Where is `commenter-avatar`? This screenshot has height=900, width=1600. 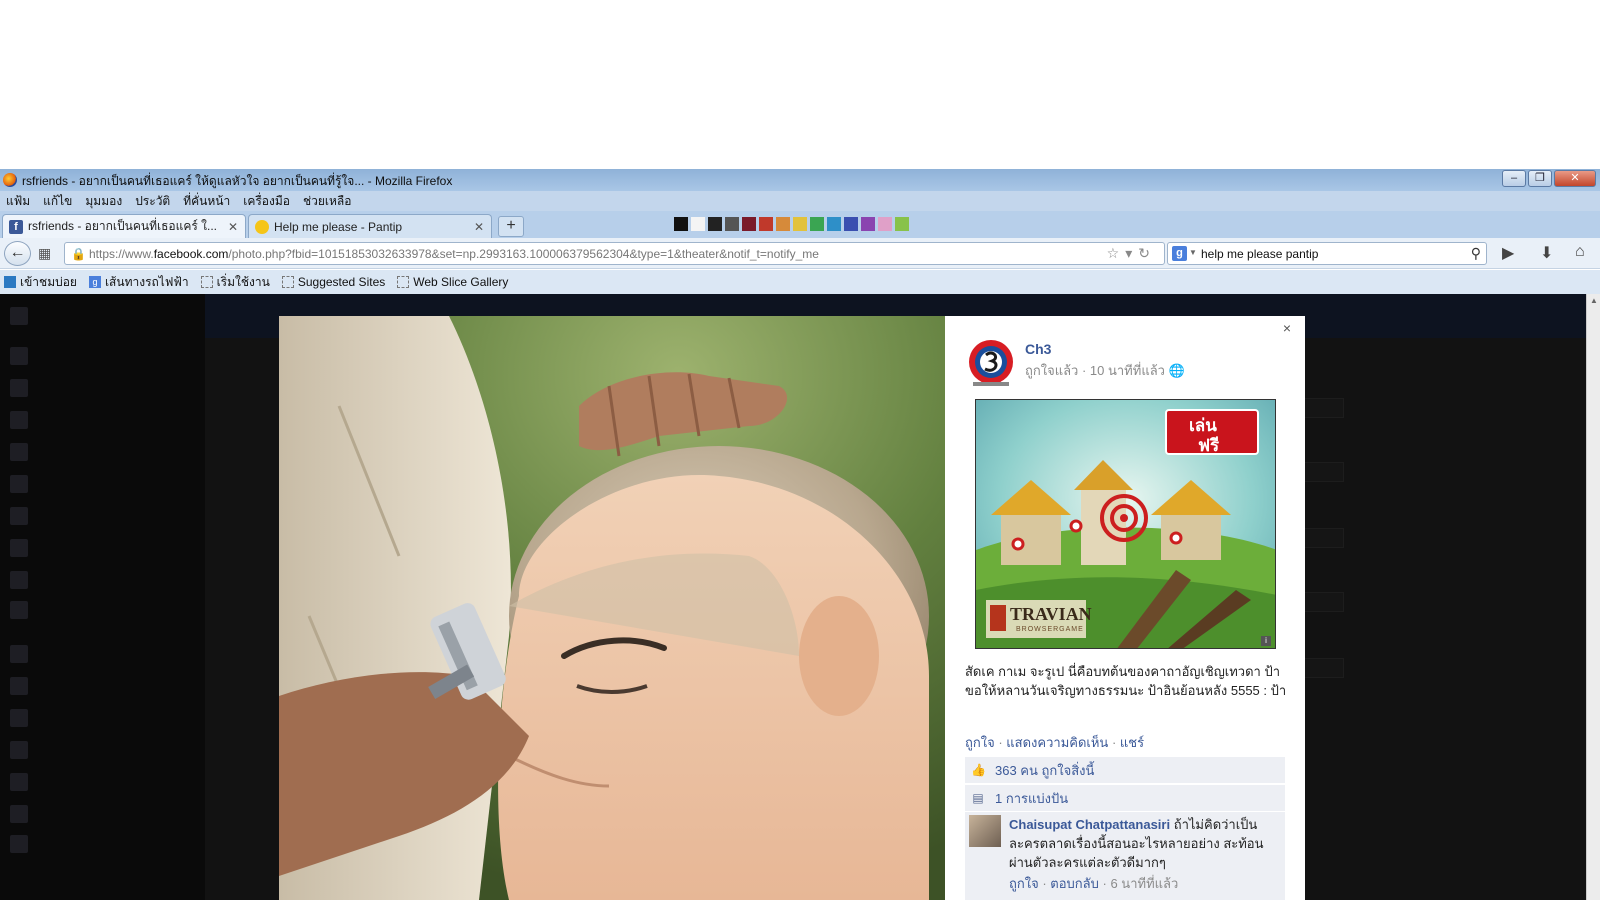 commenter-avatar is located at coordinates (985, 831).